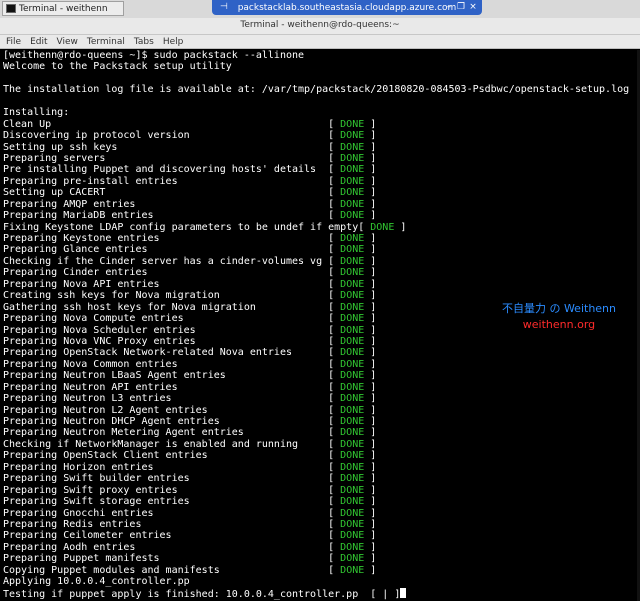  What do you see at coordinates (320, 26) in the screenshot?
I see `window-title-bar: Terminal - weithenn@rdo-queens:~` at bounding box center [320, 26].